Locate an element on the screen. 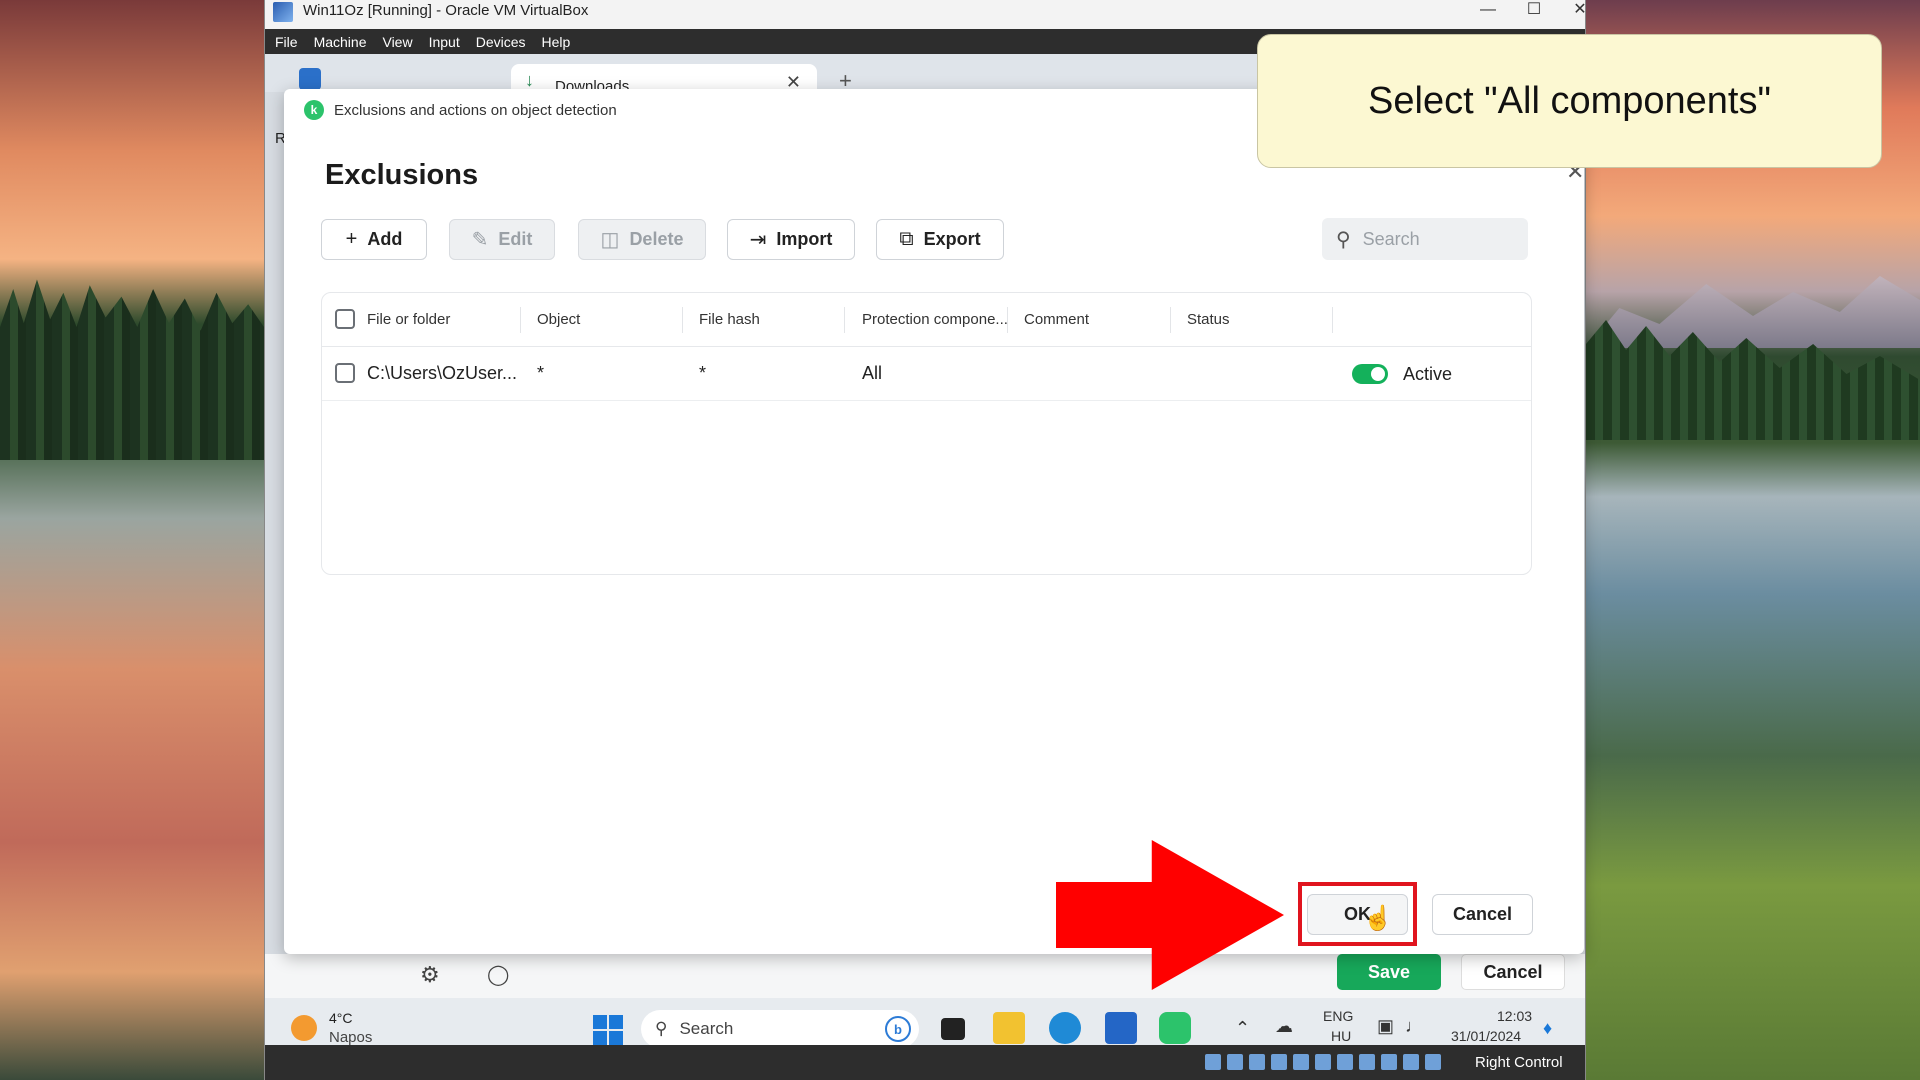  kaspersky-icon is located at coordinates (1175, 1028).